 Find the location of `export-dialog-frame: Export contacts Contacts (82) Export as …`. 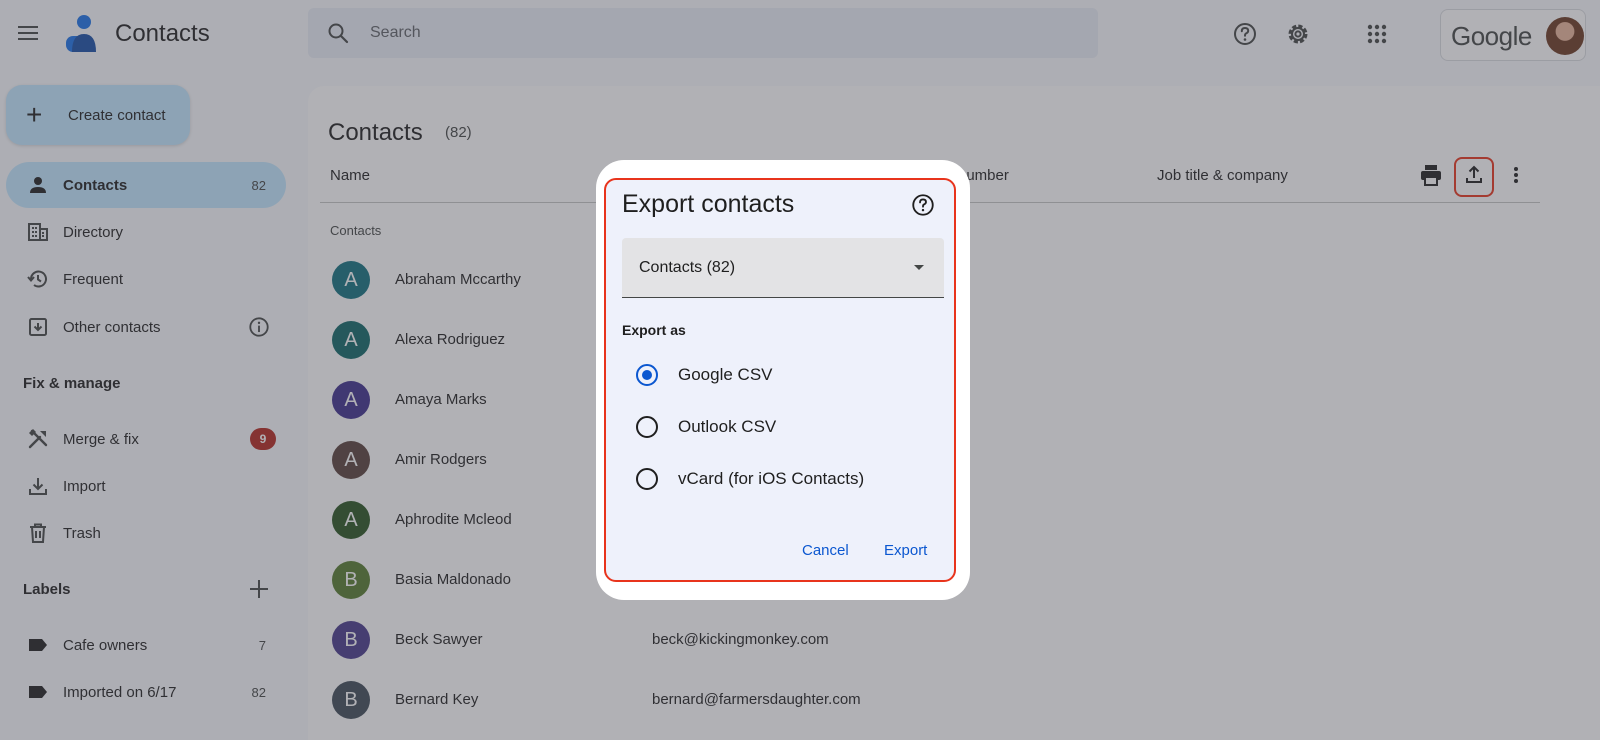

export-dialog-frame: Export contacts Contacts (82) Export as … is located at coordinates (783, 380).